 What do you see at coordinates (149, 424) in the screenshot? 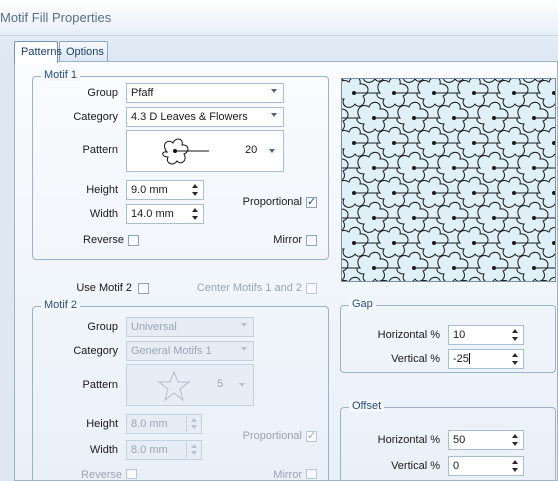
I see `motif2-height-value: 8.0 mm` at bounding box center [149, 424].